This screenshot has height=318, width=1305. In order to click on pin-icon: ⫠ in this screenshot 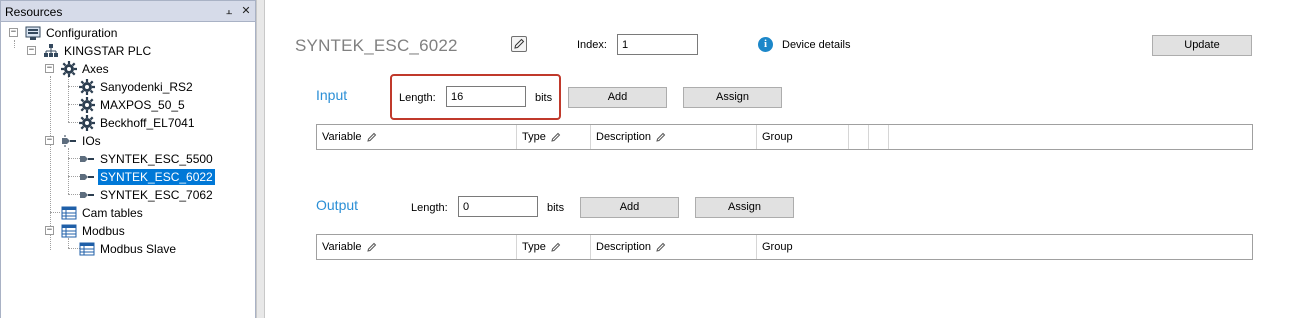, I will do `click(229, 11)`.